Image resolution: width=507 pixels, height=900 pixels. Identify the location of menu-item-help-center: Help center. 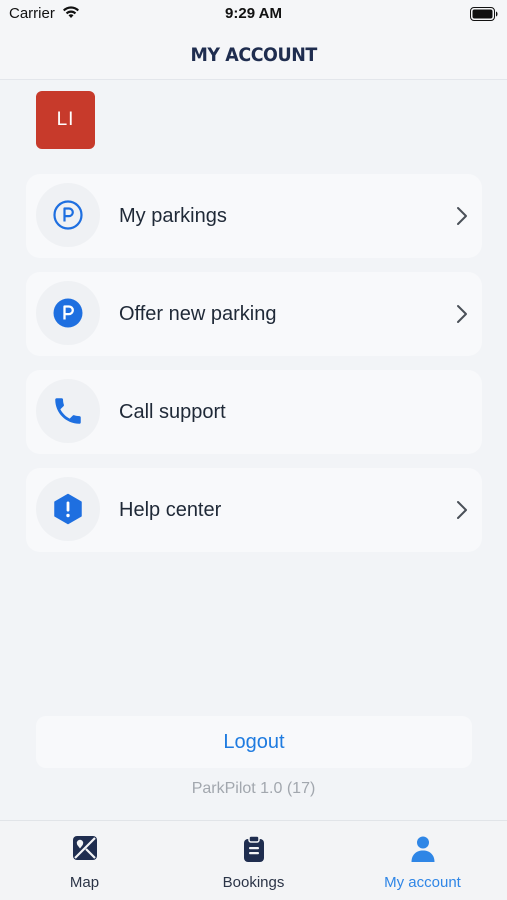
(254, 510).